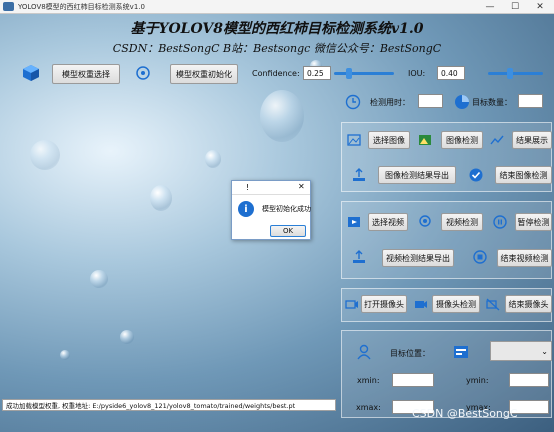 The image size is (554, 432). I want to click on xmax-label: xmax:, so click(368, 407).